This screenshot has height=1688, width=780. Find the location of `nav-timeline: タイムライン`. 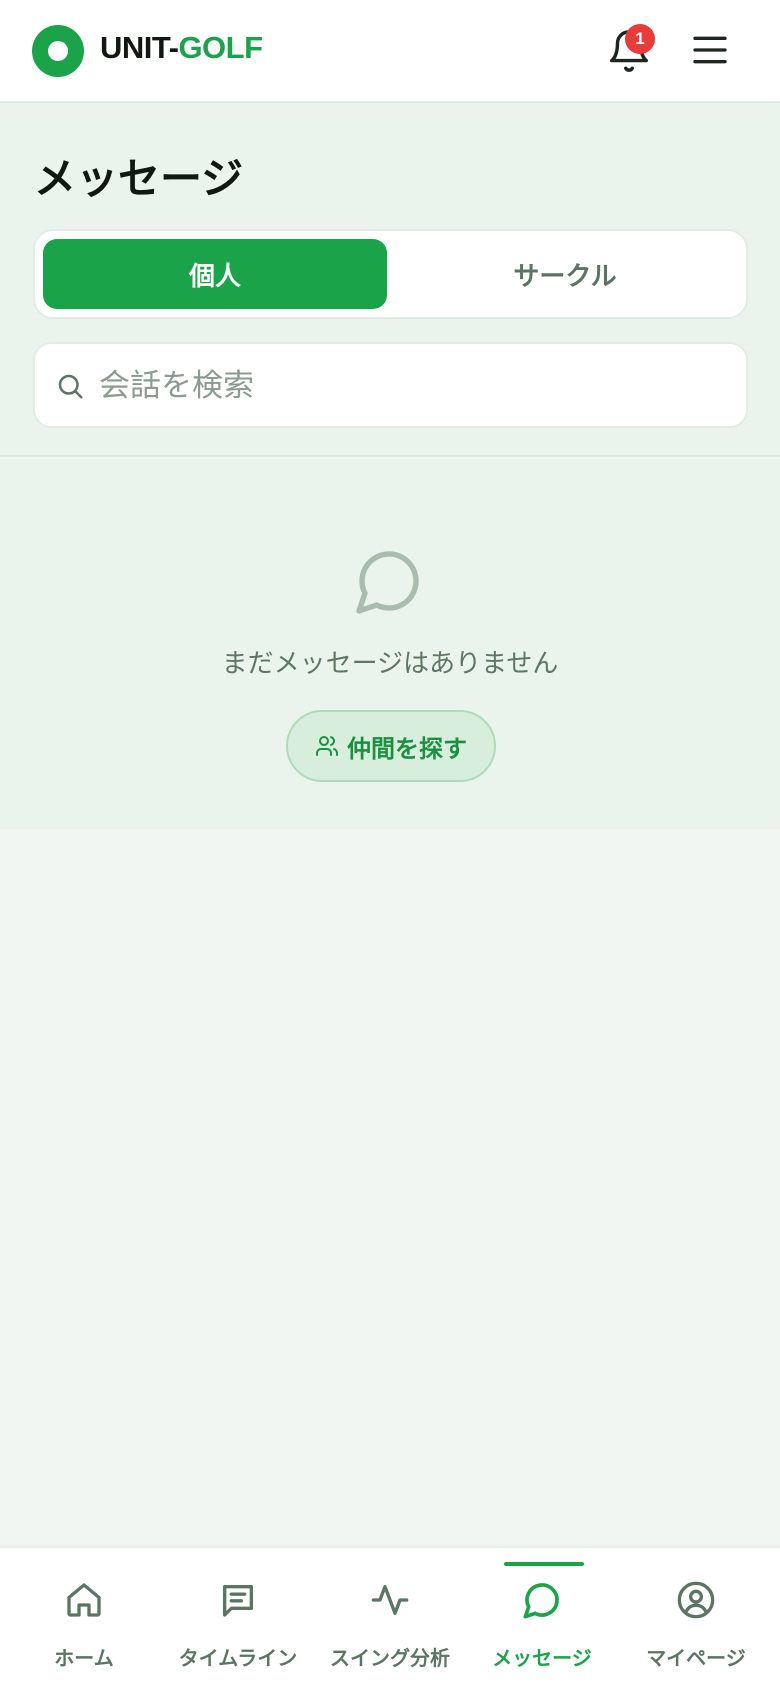

nav-timeline: タイムライン is located at coordinates (238, 1618).